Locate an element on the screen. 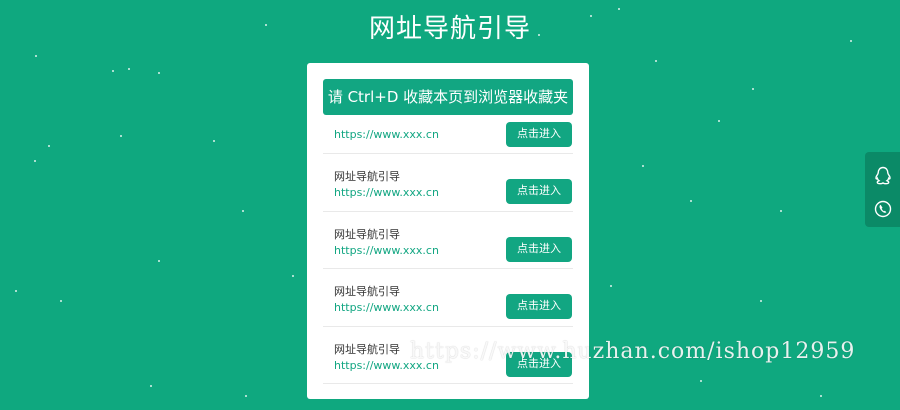 The image size is (900, 410). phone-icon-svg is located at coordinates (883, 209).